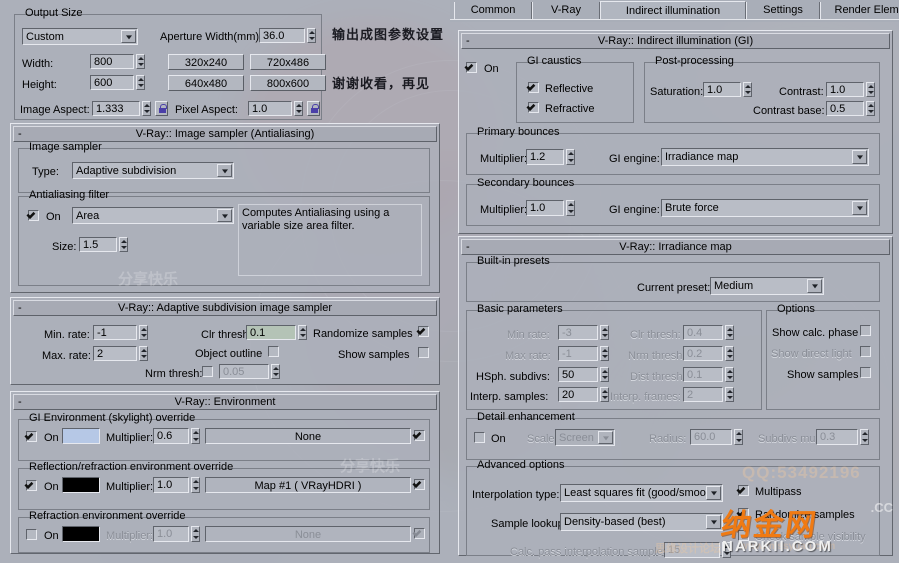 Image resolution: width=899 pixels, height=563 pixels. I want to click on refraction-multiplier-field: 1.0, so click(171, 534).